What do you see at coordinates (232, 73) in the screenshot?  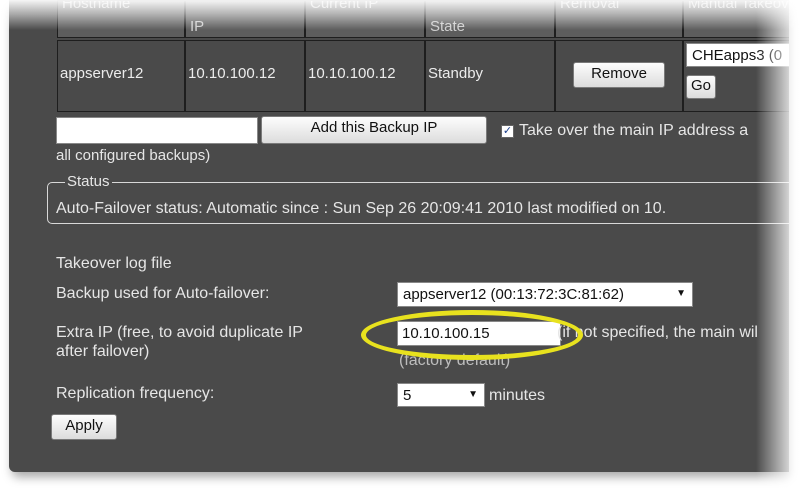 I see `row-ip: 10.10.100.12` at bounding box center [232, 73].